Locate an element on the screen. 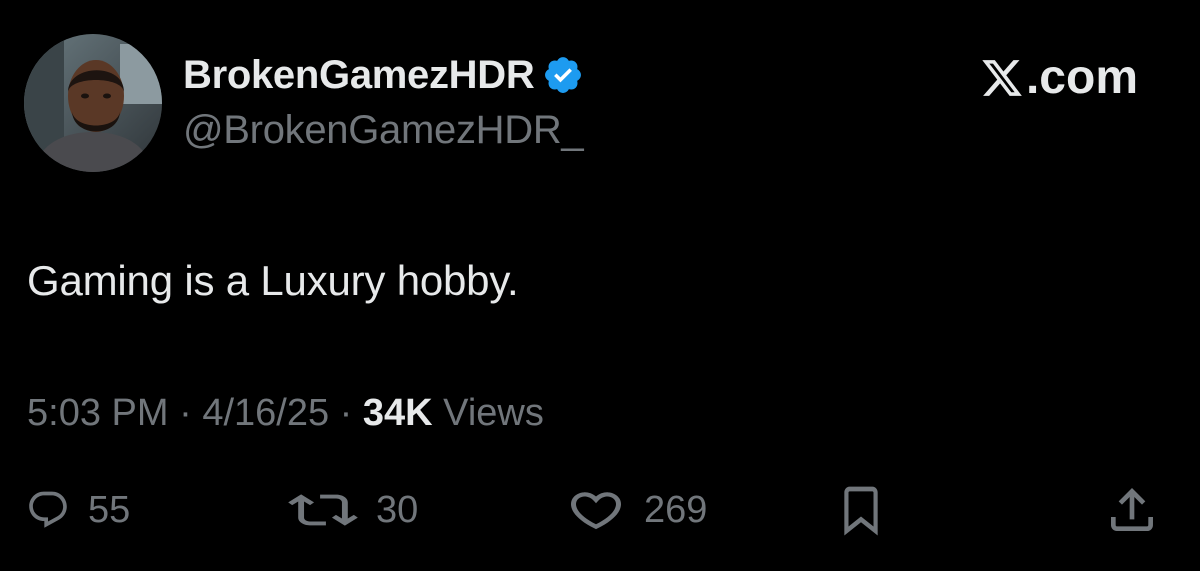  display-name: BrokenGamezHDR is located at coordinates (359, 75).